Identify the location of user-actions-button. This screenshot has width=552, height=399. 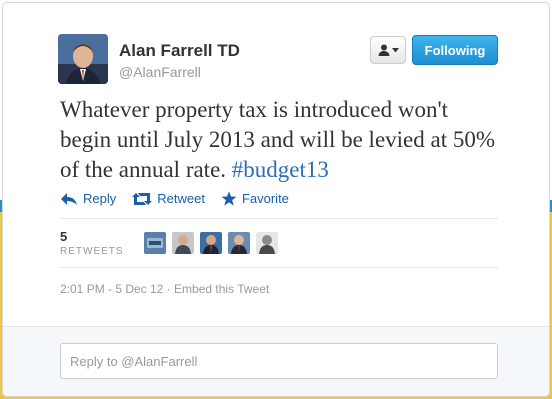
(388, 50).